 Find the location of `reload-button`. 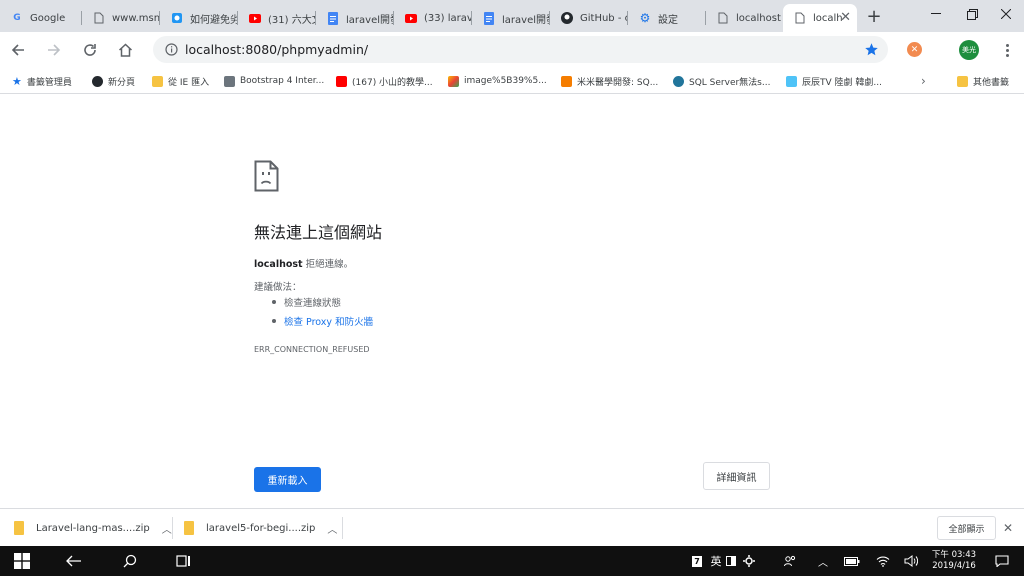

reload-button is located at coordinates (90, 50).